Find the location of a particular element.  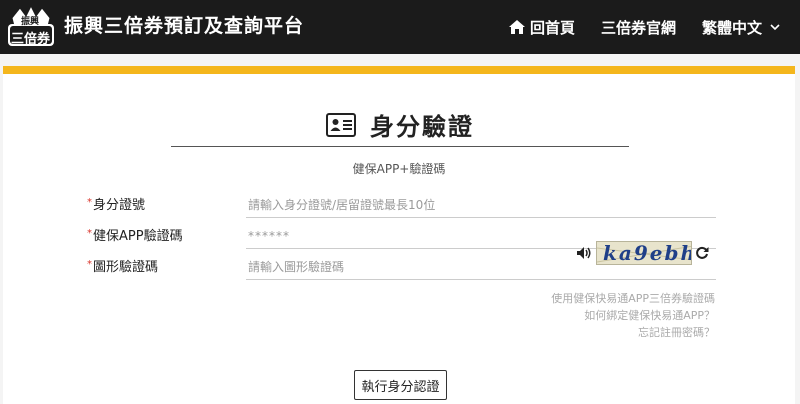

id-label: *身分證號 is located at coordinates (116, 206).